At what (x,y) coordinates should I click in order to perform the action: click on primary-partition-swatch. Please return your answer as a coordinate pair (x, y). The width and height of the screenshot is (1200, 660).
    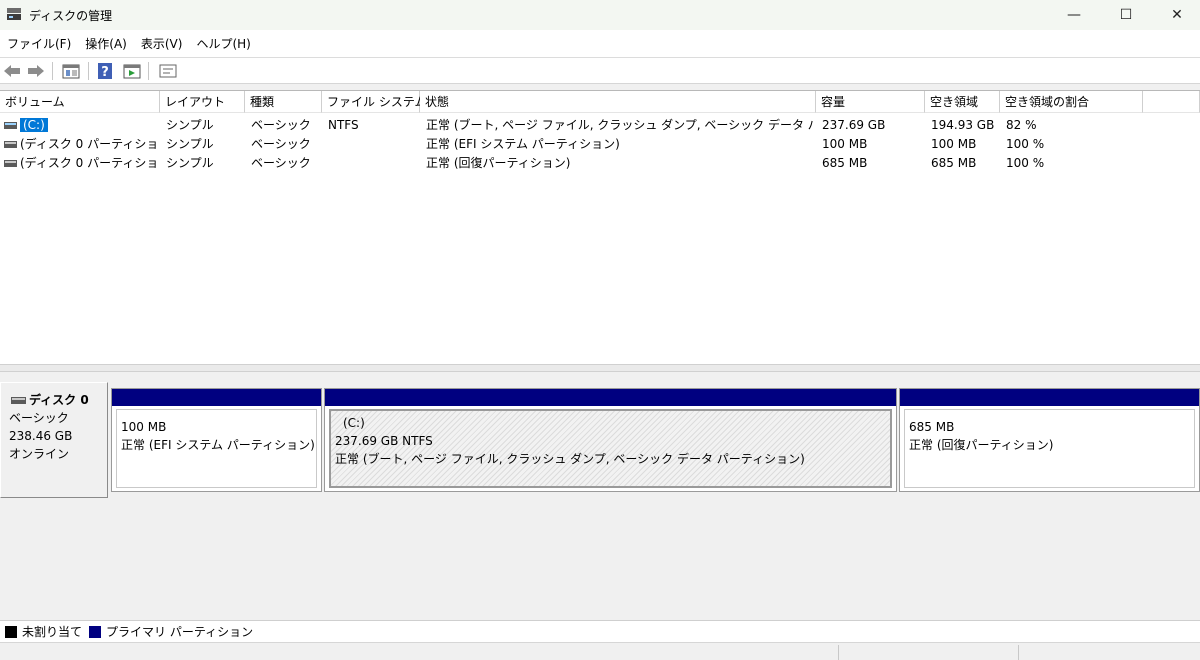
    Looking at the image, I should click on (95, 632).